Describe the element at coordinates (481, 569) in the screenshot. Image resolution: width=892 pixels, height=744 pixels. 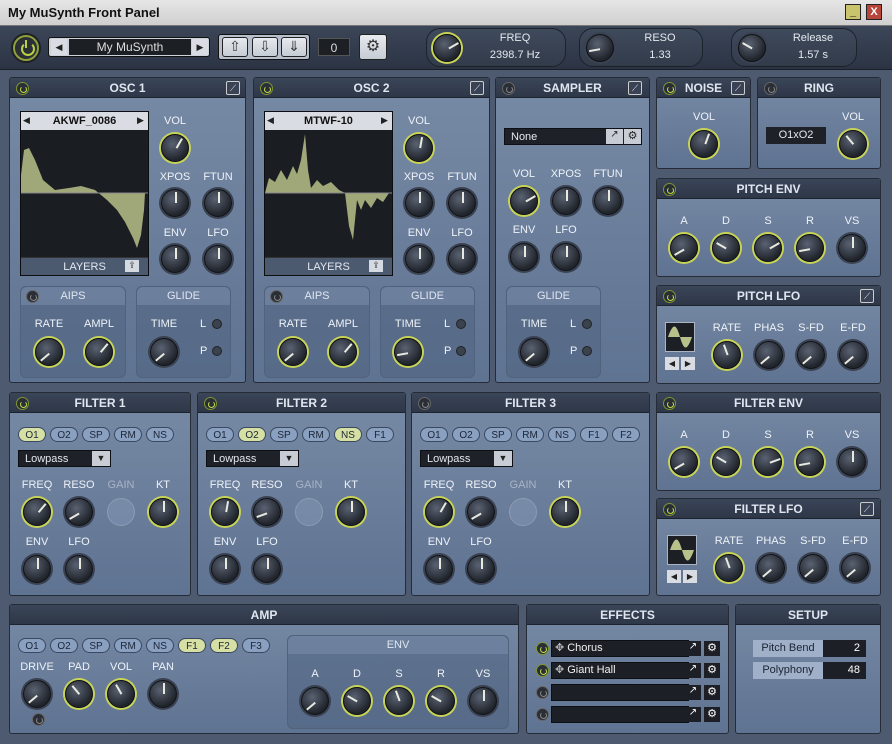
I see `filter3-lfo-knob` at that location.